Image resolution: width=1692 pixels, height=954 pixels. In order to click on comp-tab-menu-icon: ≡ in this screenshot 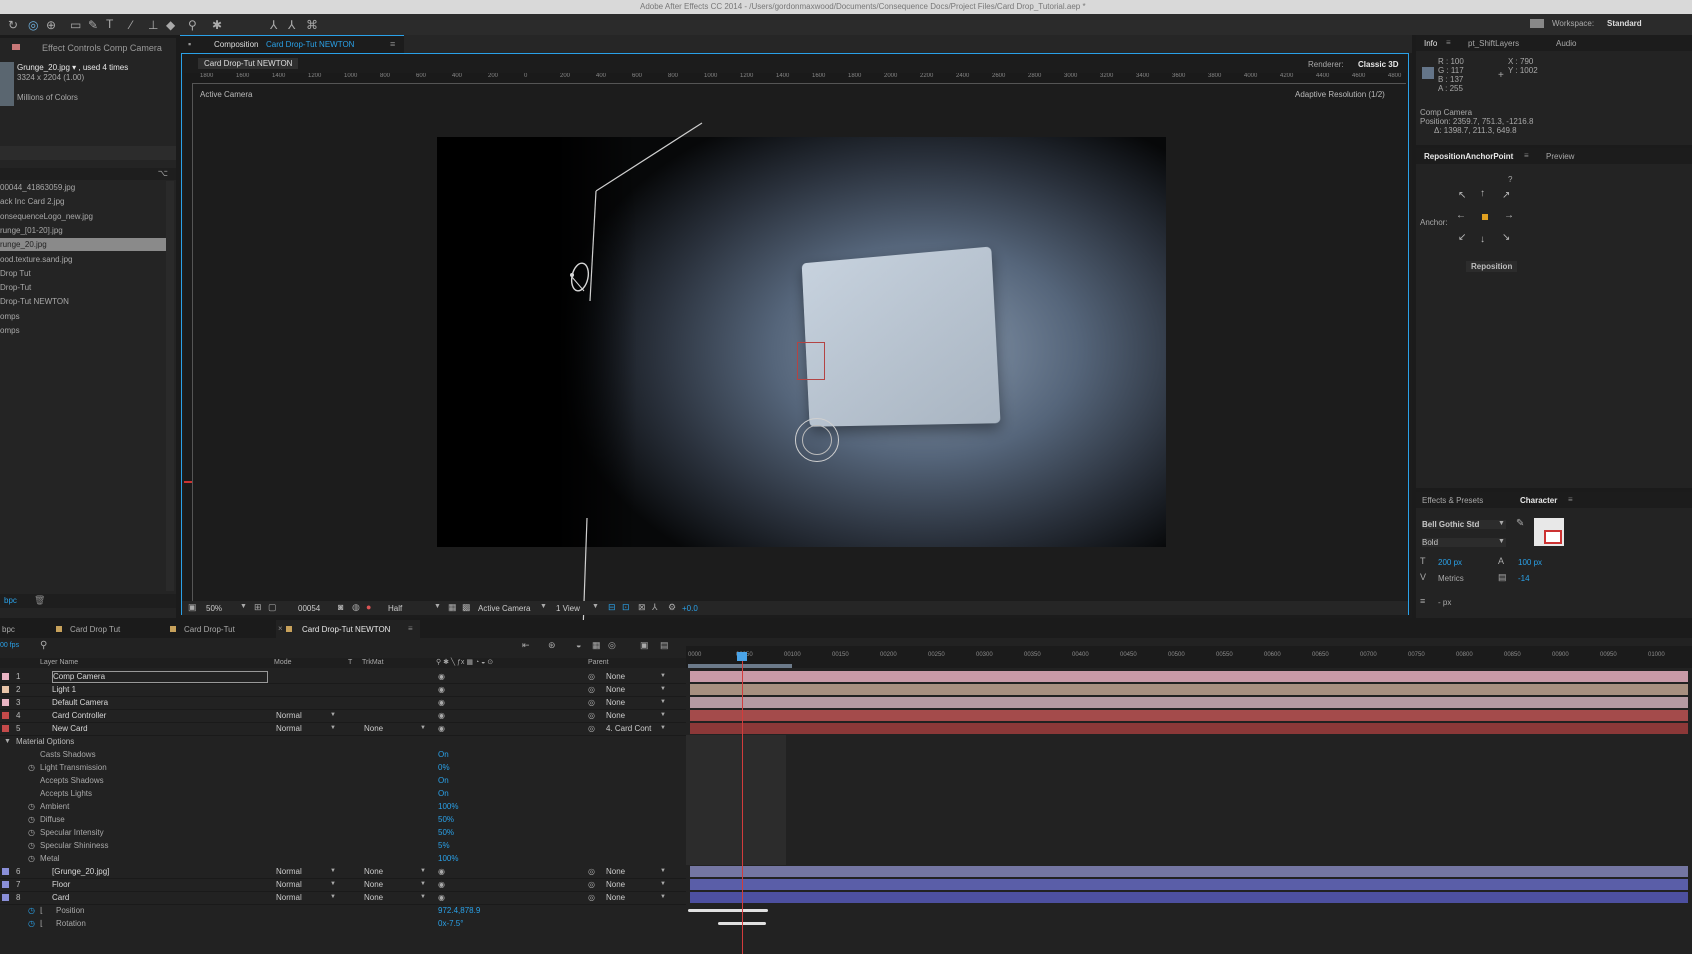, I will do `click(392, 44)`.